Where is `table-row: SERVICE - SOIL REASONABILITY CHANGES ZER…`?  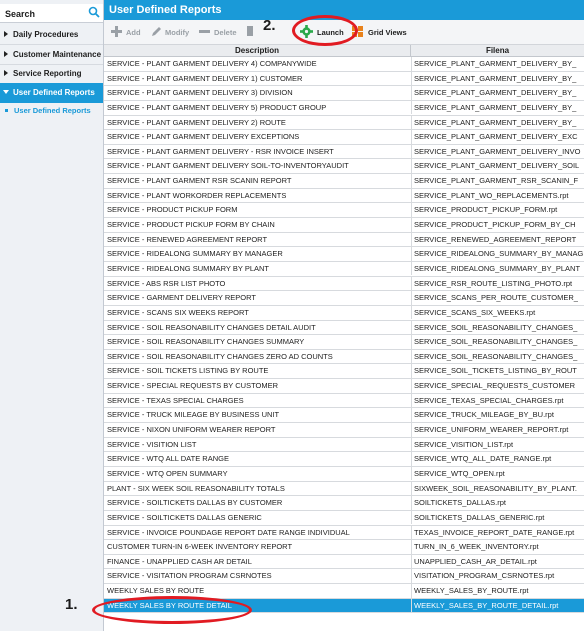
table-row: SERVICE - SOIL REASONABILITY CHANGES ZER… is located at coordinates (344, 357).